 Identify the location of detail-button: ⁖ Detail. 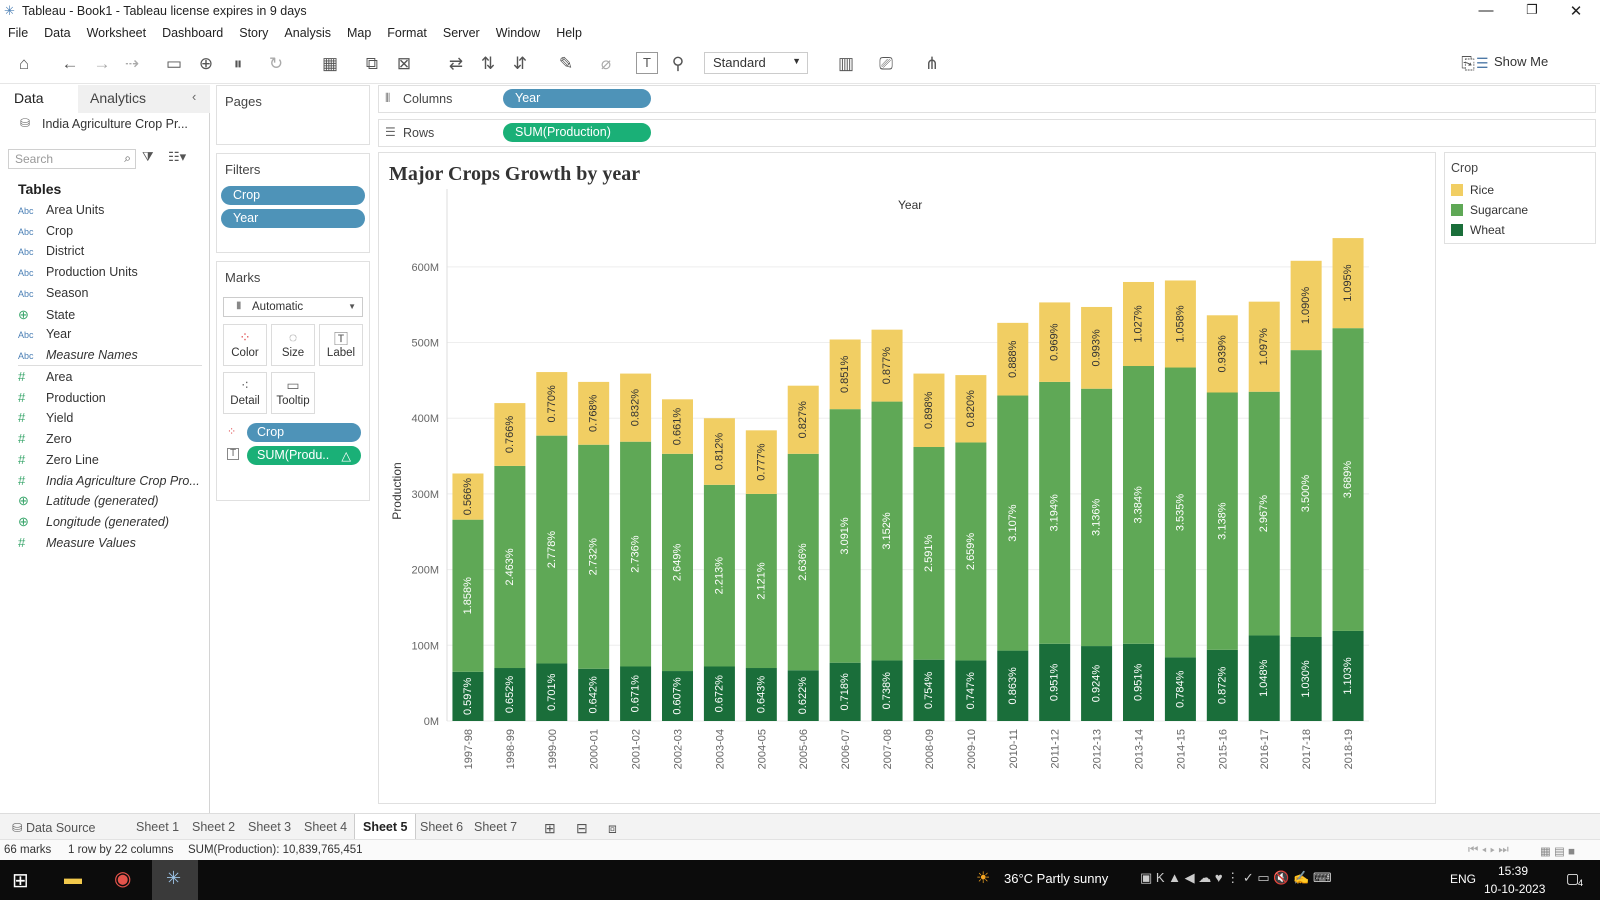
(245, 393).